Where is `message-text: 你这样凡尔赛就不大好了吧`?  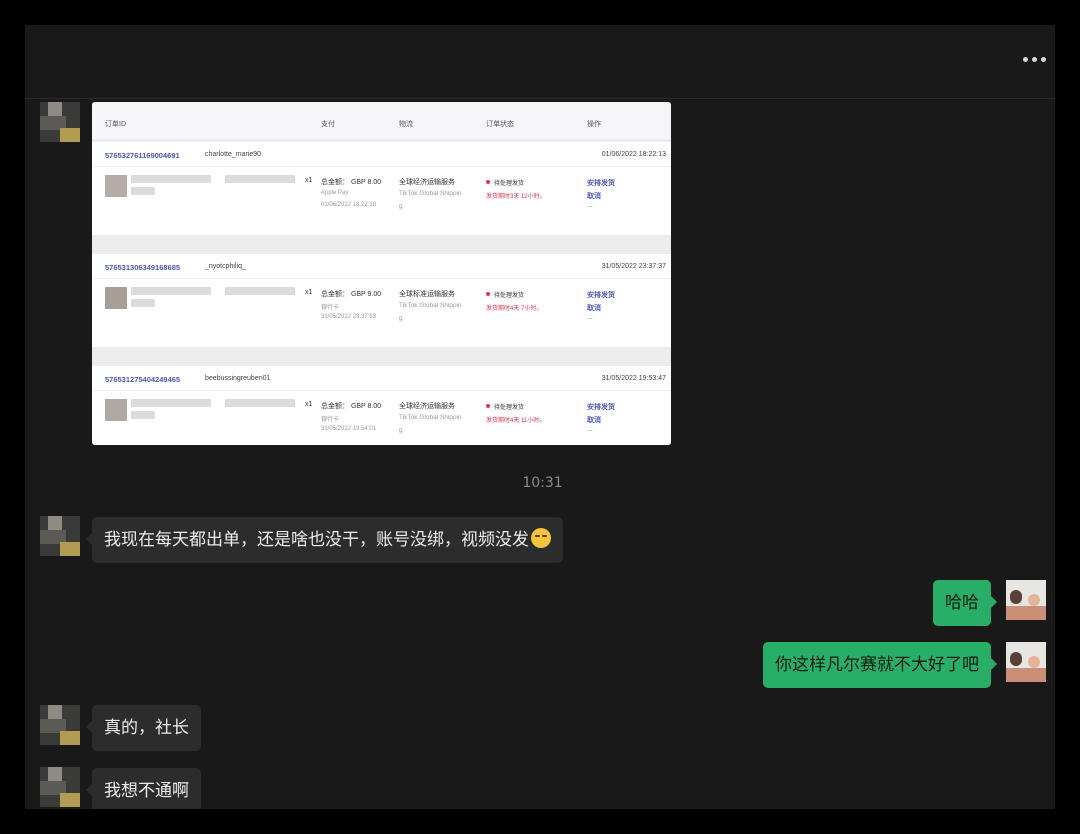
message-text: 你这样凡尔赛就不大好了吧 is located at coordinates (877, 665).